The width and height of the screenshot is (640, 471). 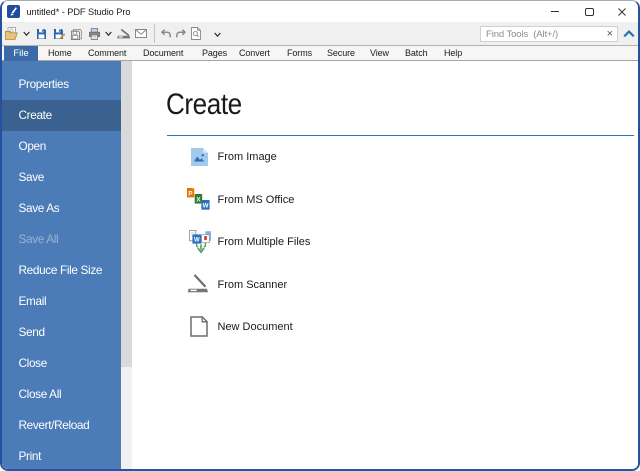 What do you see at coordinates (190, 193) in the screenshot?
I see `svg-text: P` at bounding box center [190, 193].